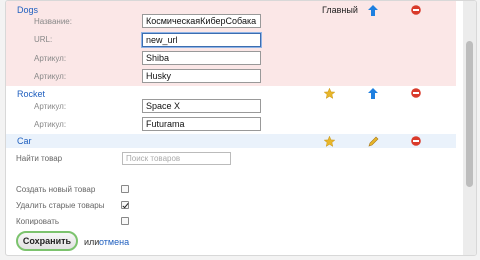 This screenshot has height=260, width=480. I want to click on product-row-car: Car, so click(231, 141).